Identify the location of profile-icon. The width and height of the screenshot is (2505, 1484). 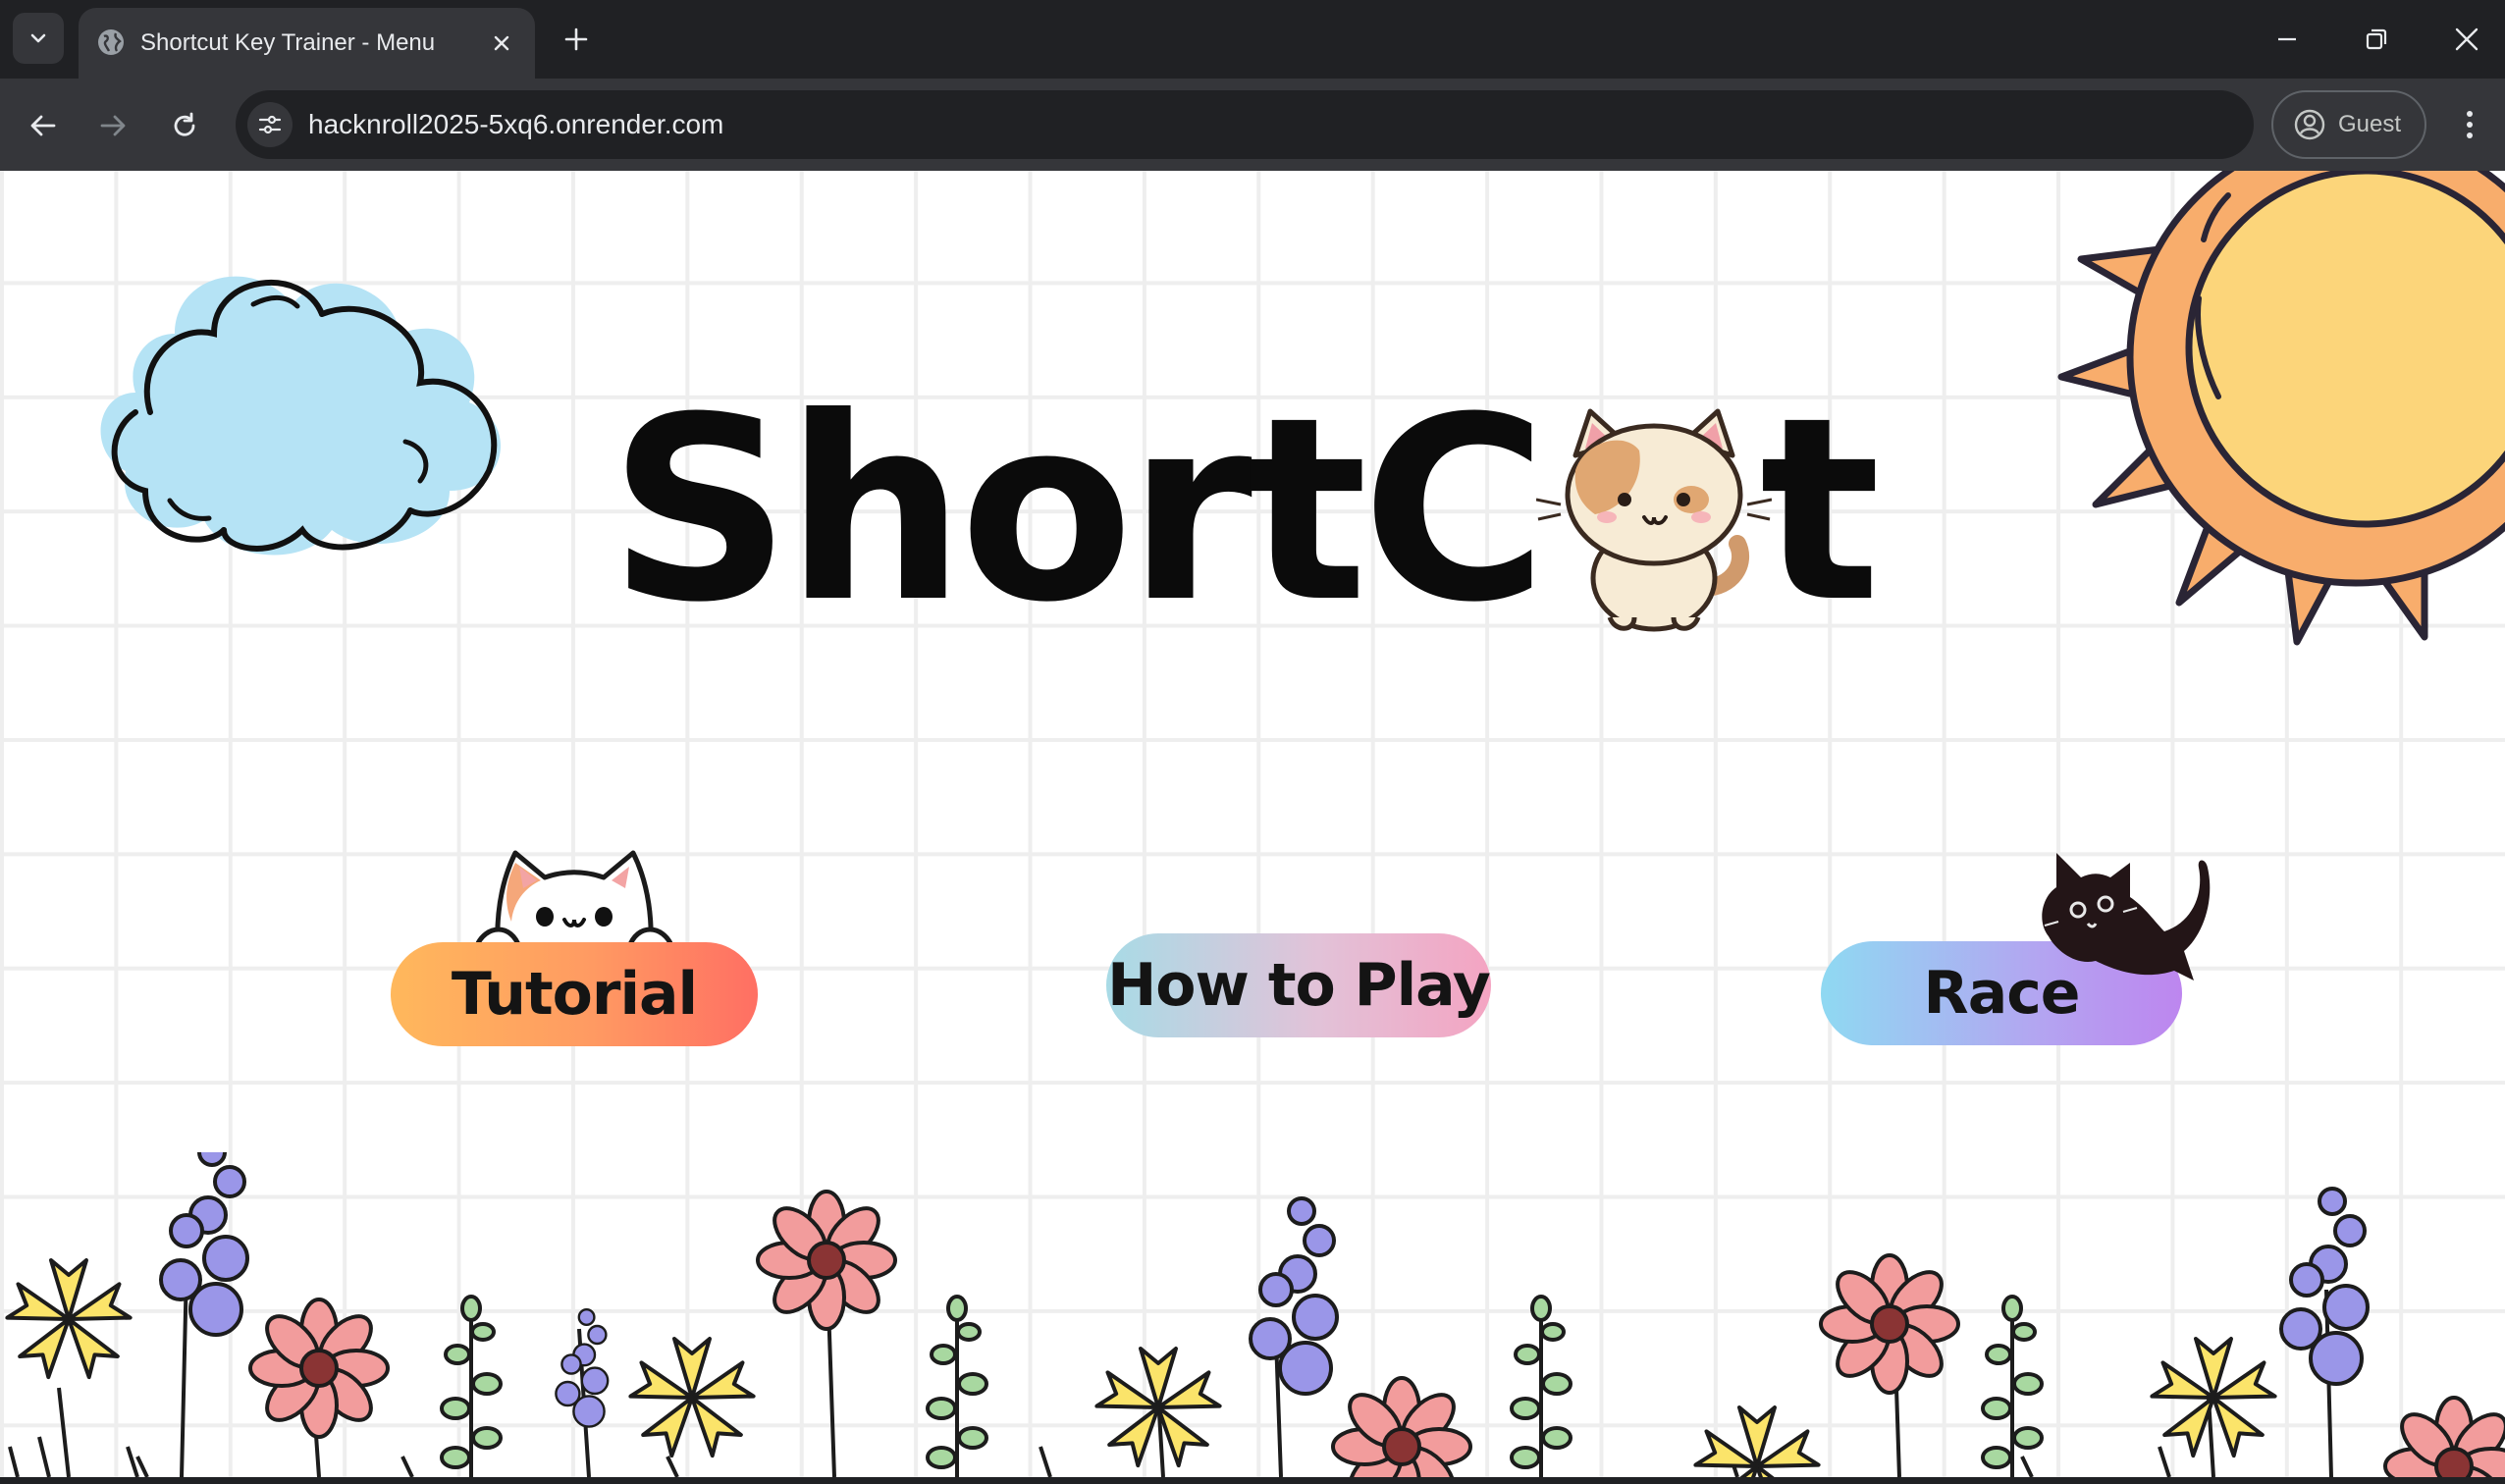
(2309, 125).